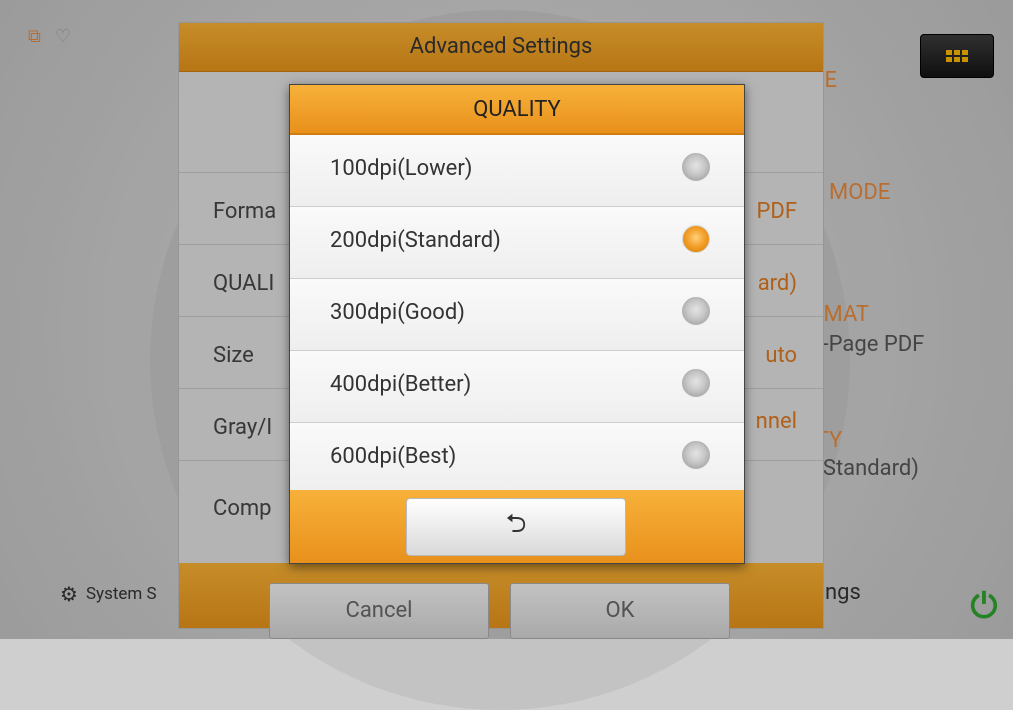 The width and height of the screenshot is (1013, 710). I want to click on quality-option-600dpi: 600dpi(Best), so click(517, 458).